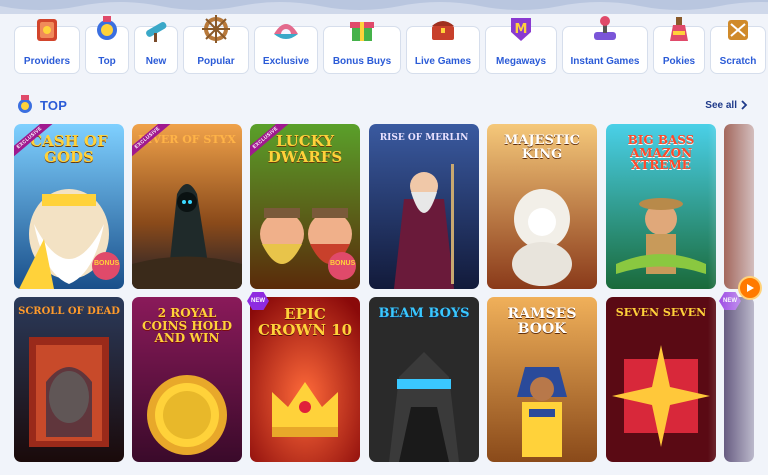 The image size is (768, 475). I want to click on category-megaways: M Megaways, so click(521, 46).